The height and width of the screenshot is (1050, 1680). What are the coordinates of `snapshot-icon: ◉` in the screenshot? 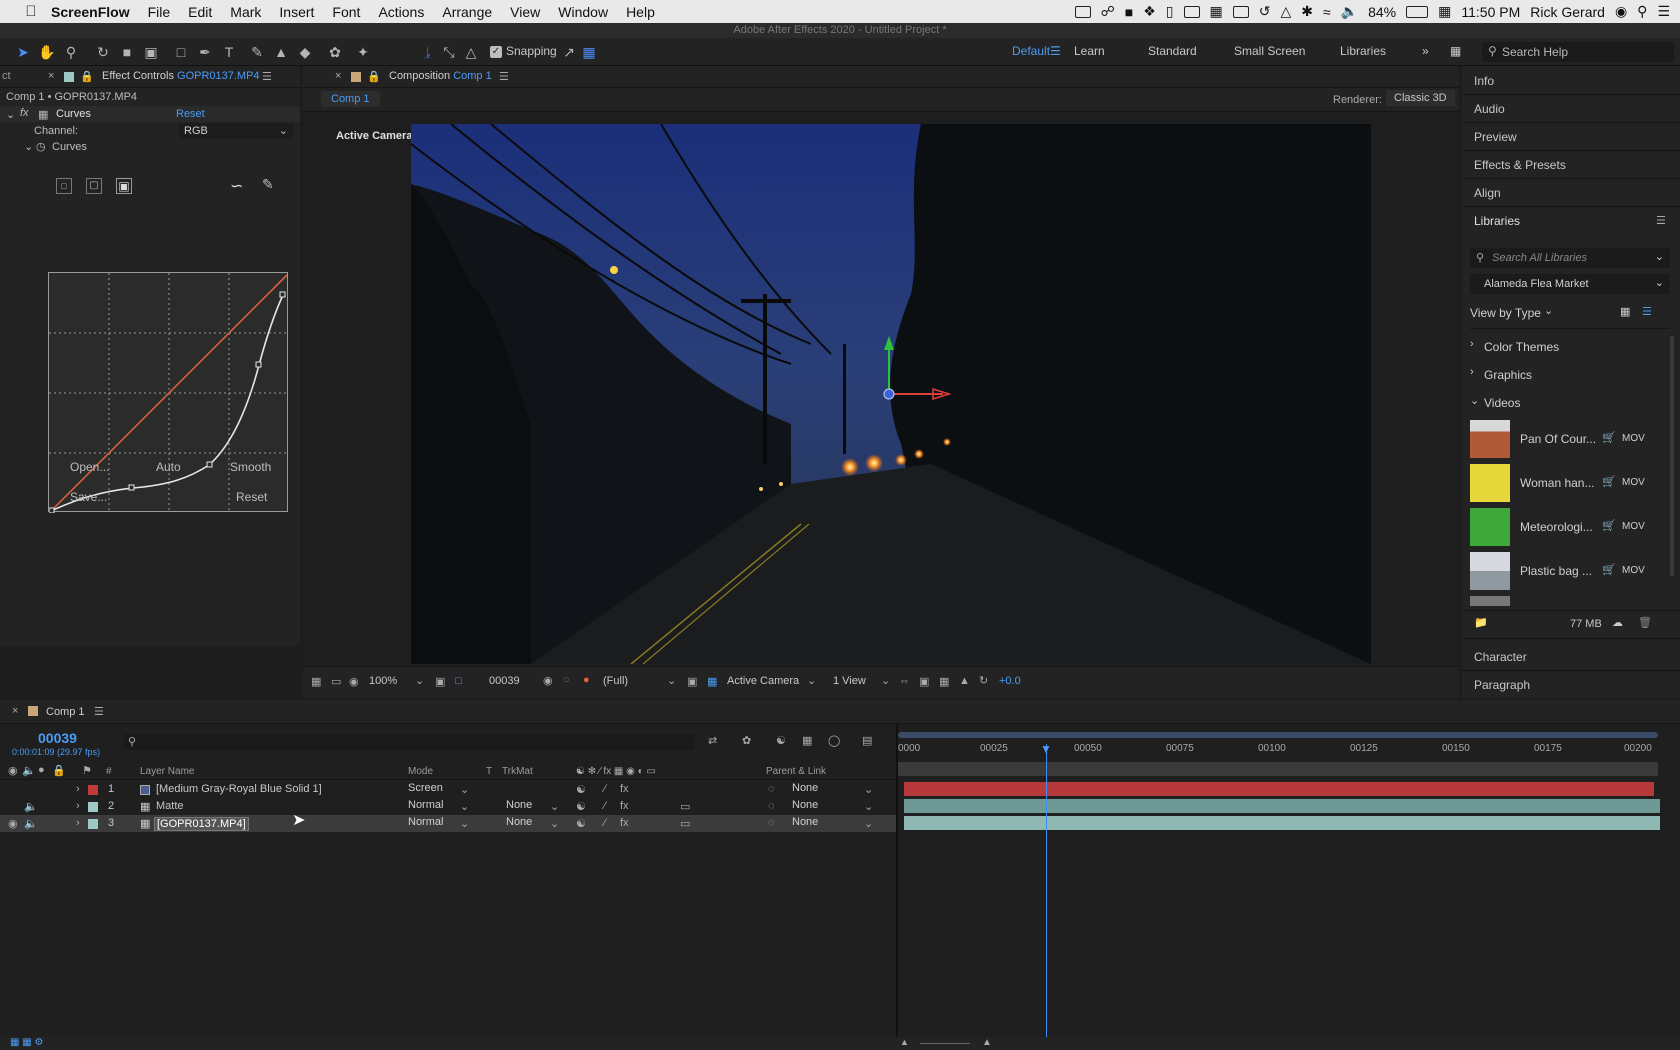 It's located at (548, 680).